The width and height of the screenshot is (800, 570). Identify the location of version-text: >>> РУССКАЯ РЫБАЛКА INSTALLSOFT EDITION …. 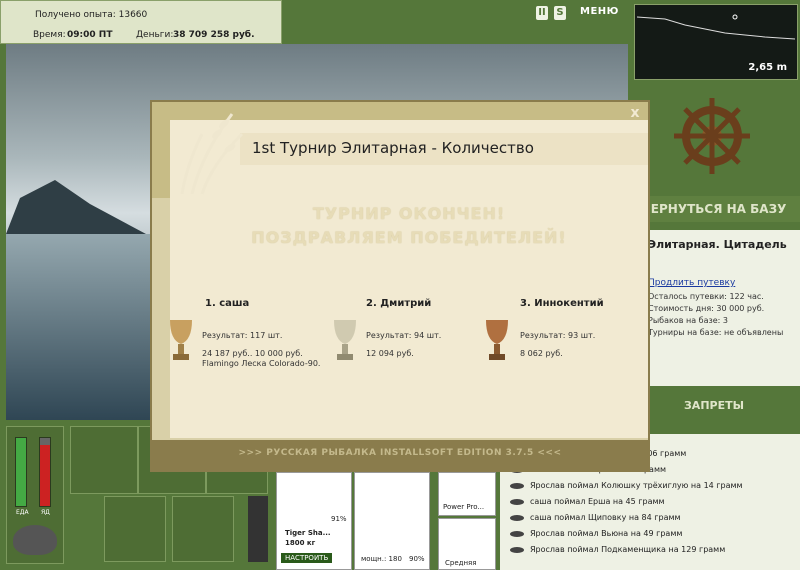
(400, 453).